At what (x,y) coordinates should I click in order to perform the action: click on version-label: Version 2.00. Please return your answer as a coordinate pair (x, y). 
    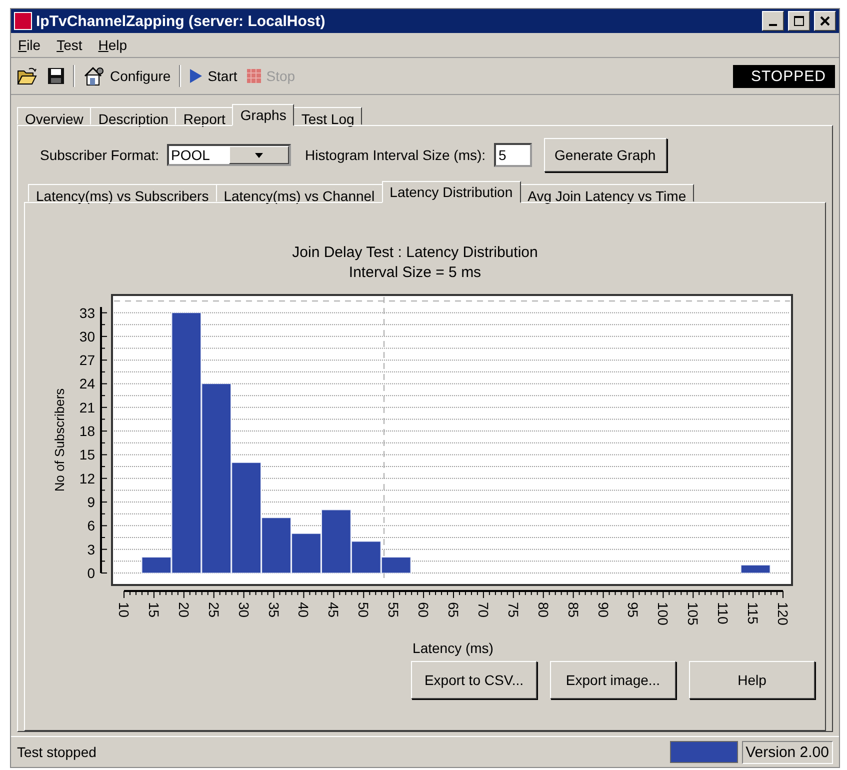
    Looking at the image, I should click on (787, 752).